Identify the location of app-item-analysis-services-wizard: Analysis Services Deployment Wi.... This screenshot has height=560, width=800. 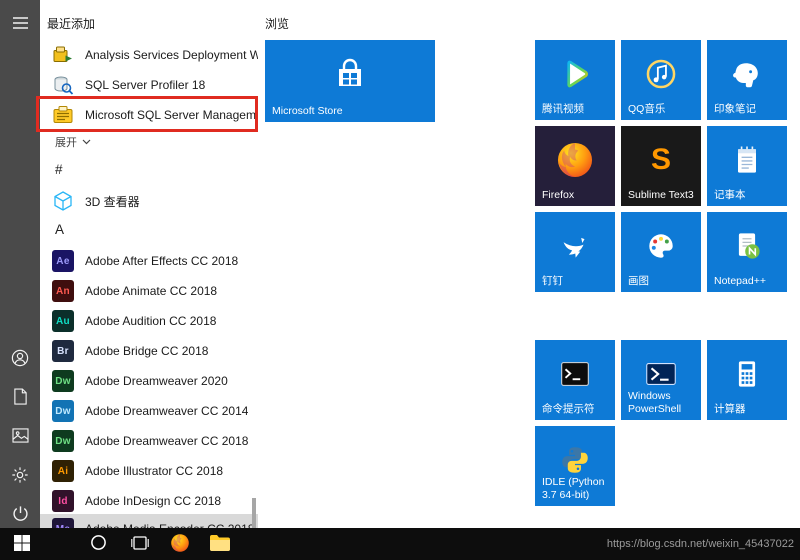
(149, 55).